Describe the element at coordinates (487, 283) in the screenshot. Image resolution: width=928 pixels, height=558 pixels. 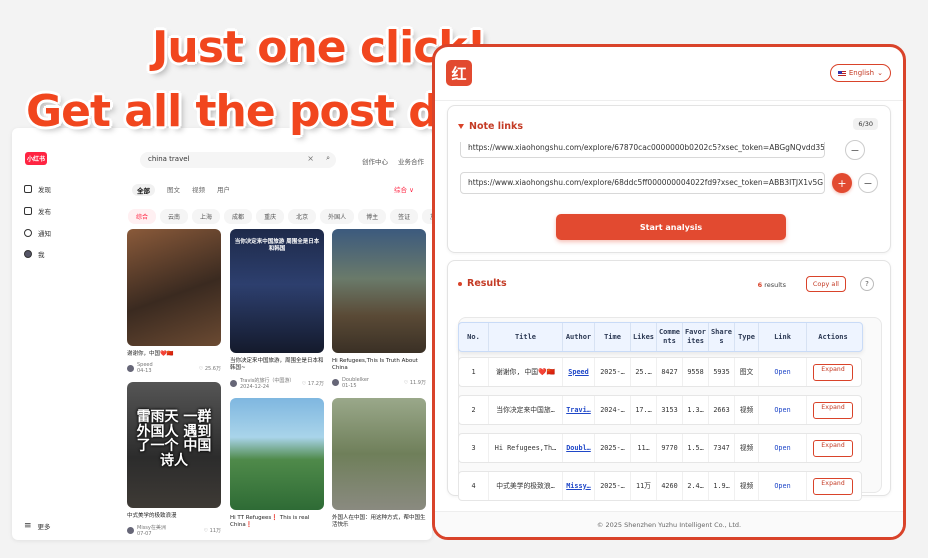
I see `section-title: Results` at that location.